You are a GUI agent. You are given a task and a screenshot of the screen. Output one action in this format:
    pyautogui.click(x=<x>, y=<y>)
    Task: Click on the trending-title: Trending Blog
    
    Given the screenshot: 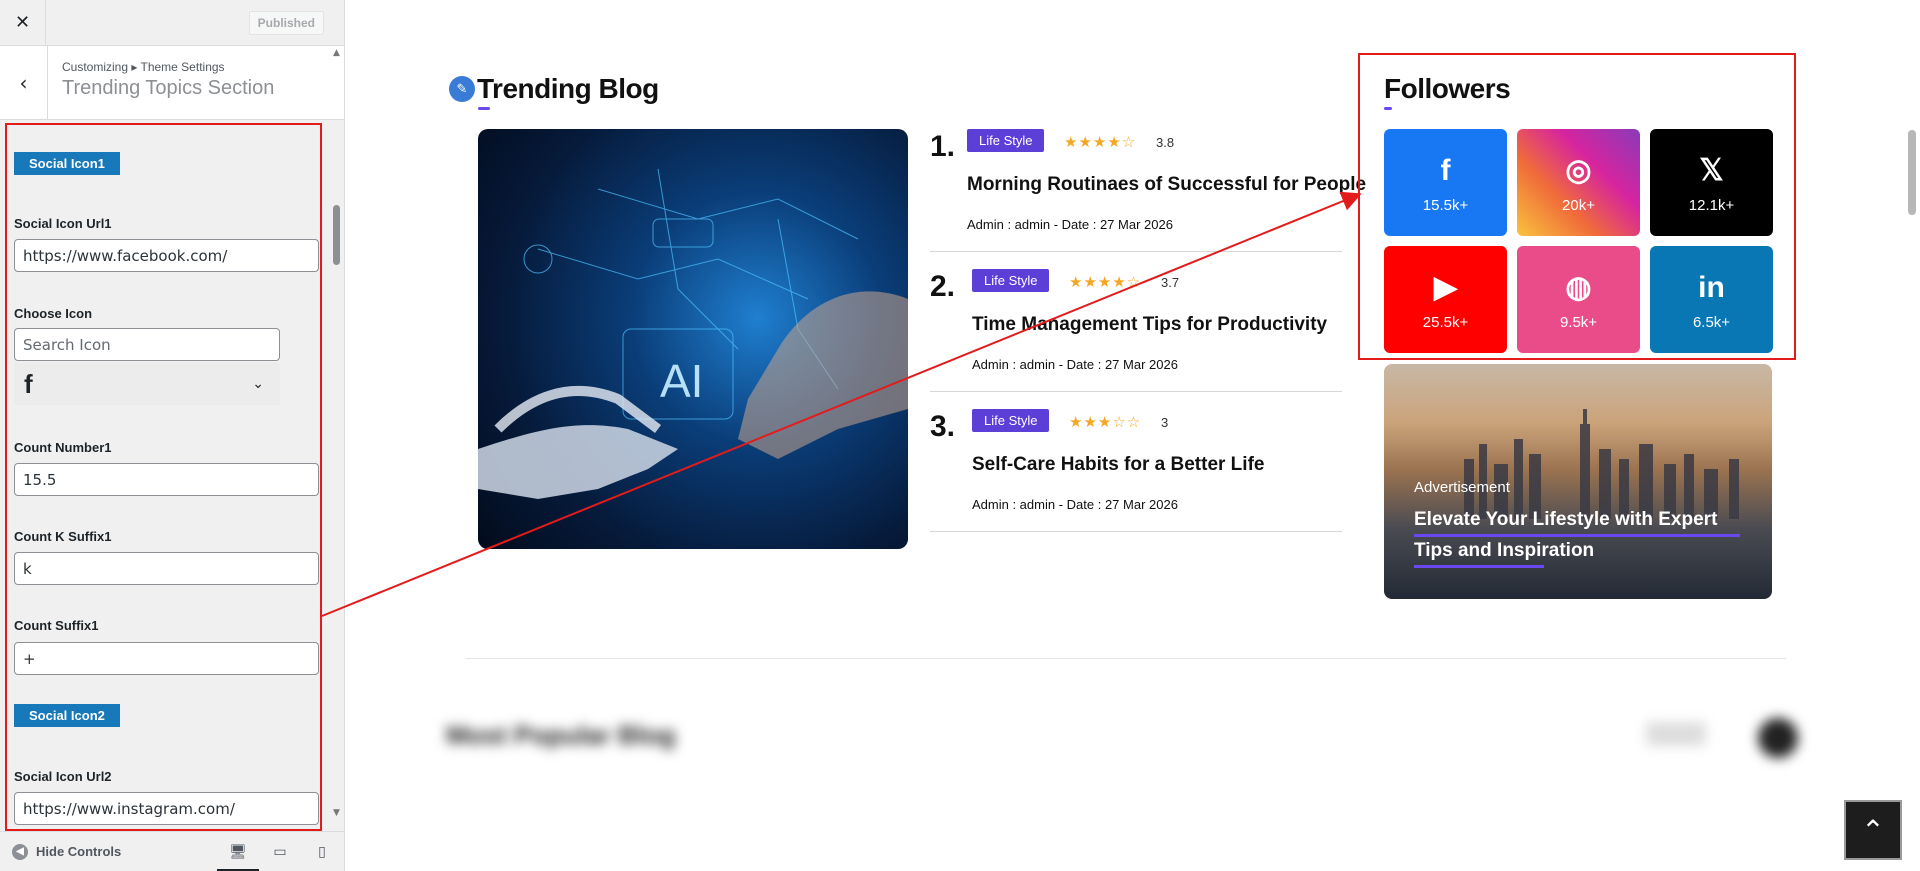 What is the action you would take?
    pyautogui.click(x=568, y=88)
    